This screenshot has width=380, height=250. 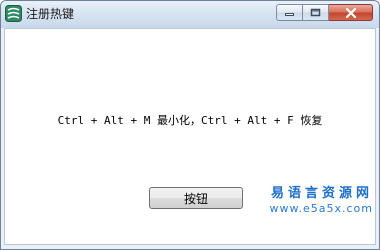 I want to click on app-icon, so click(x=13, y=13).